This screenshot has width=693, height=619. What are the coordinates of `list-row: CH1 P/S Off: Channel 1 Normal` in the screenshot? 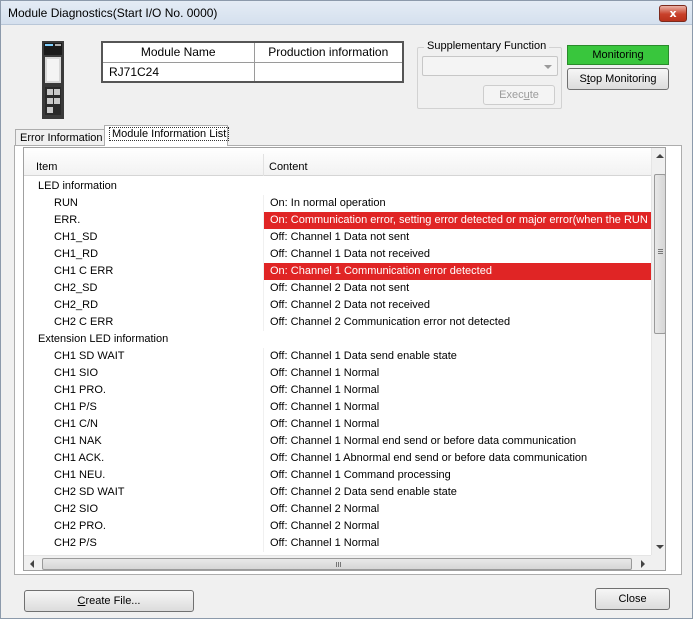 It's located at (337, 407).